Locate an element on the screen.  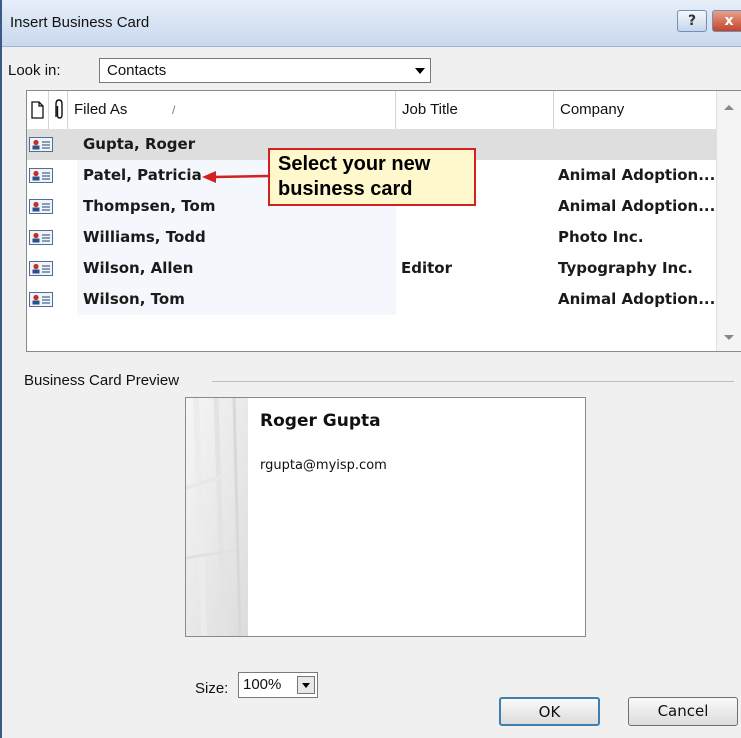
paperclip-icon is located at coordinates (59, 109).